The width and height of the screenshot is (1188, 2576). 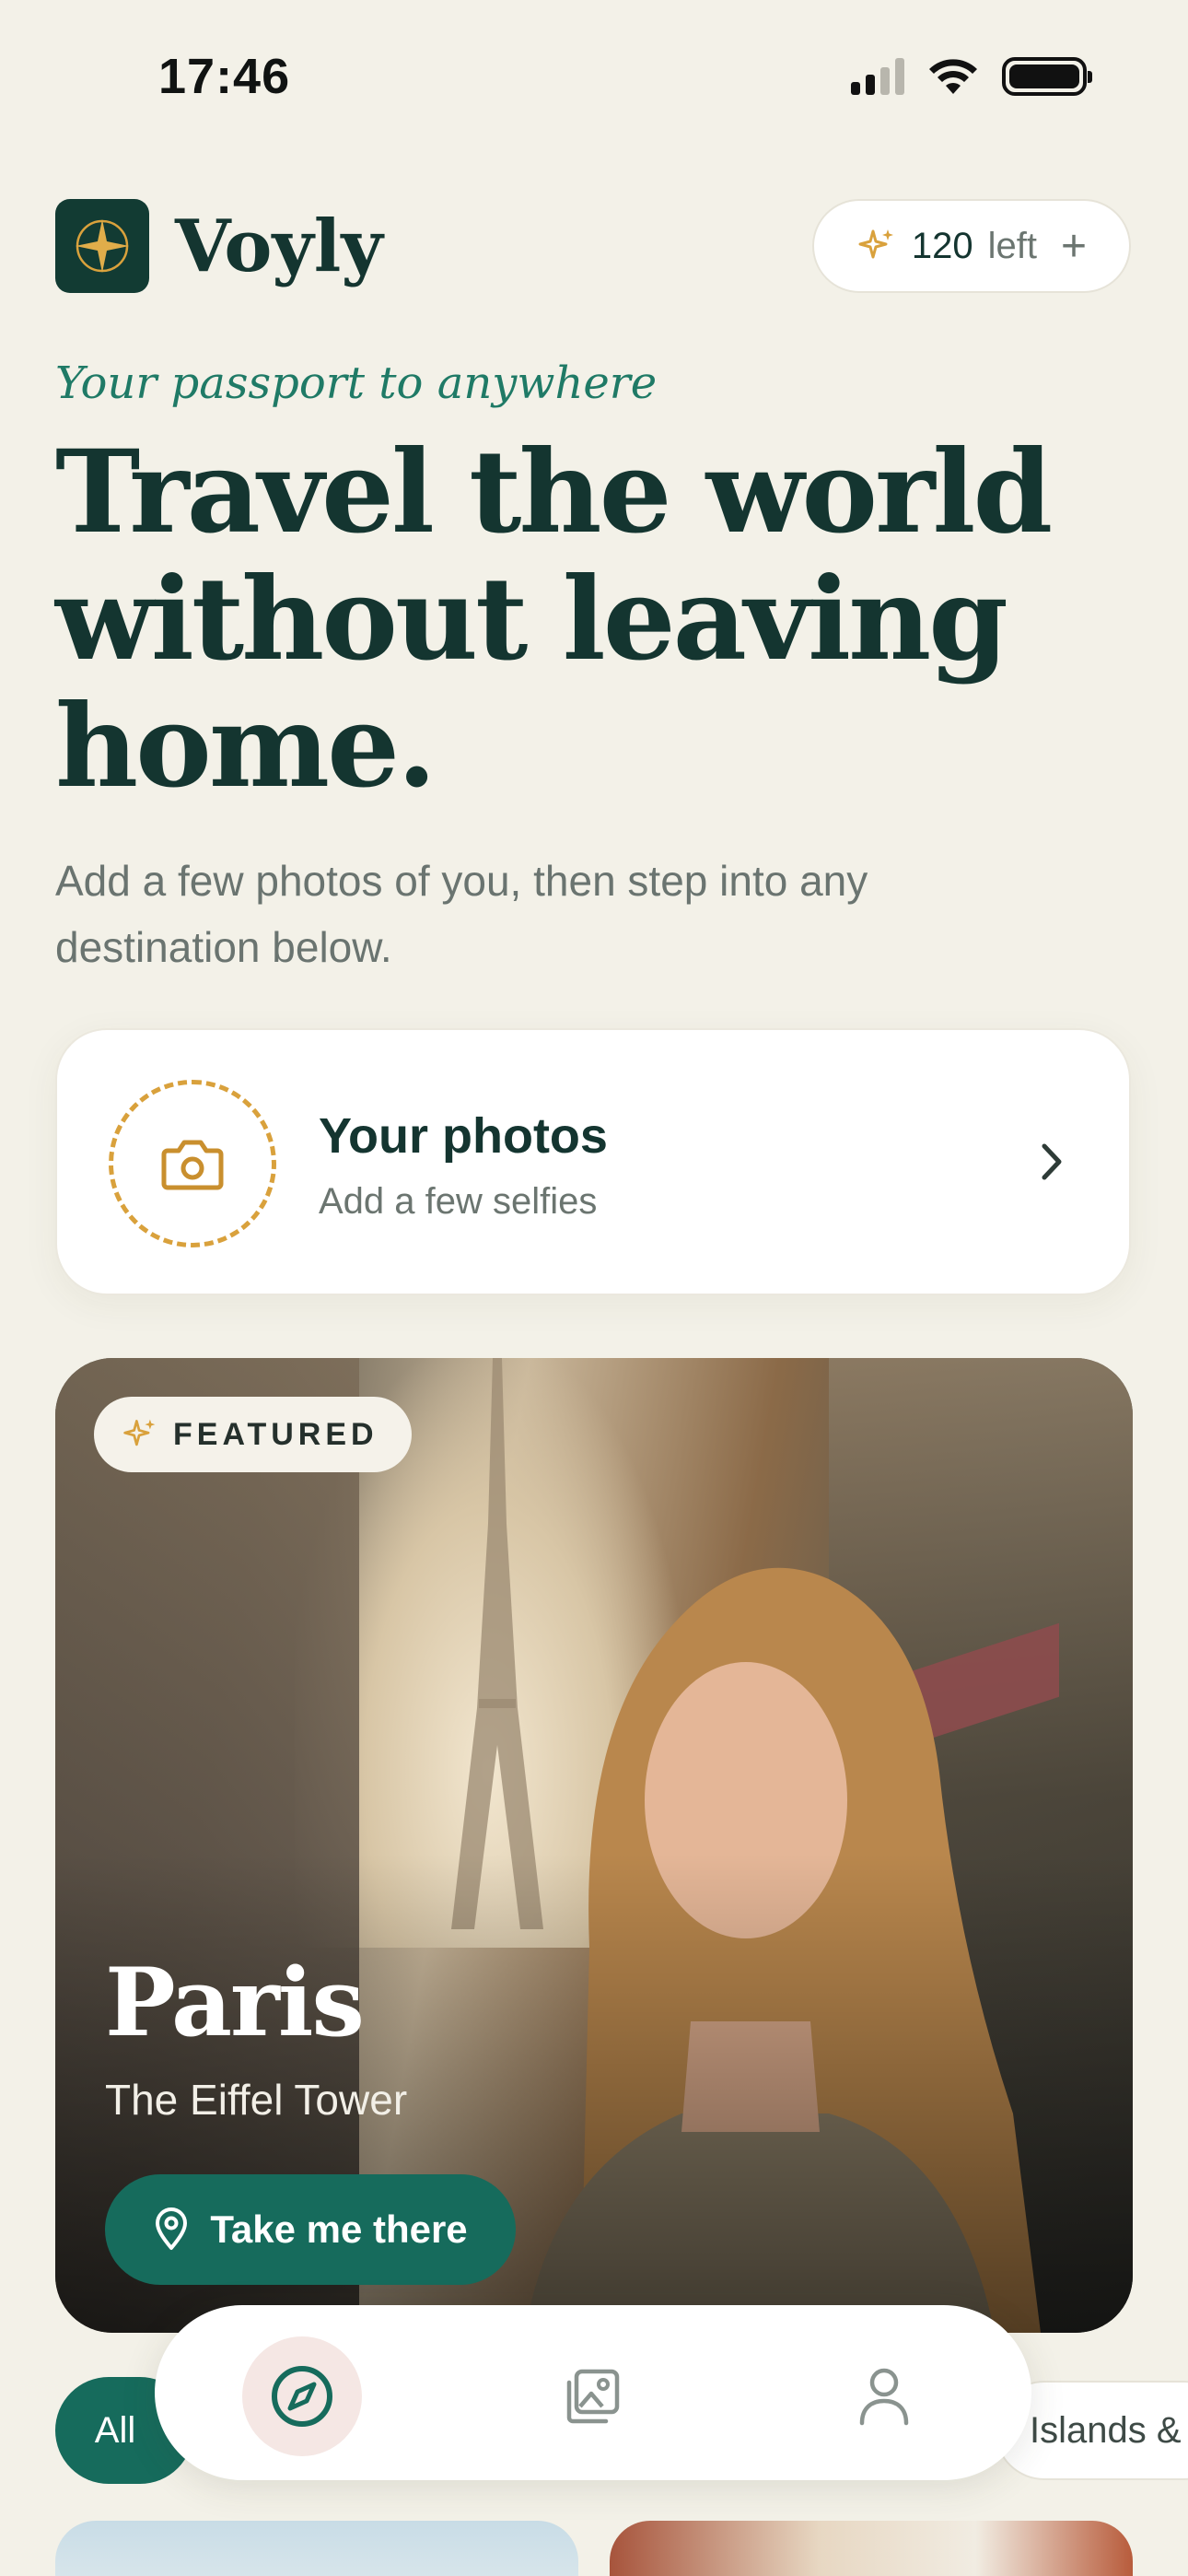 What do you see at coordinates (172, 2228) in the screenshot?
I see `location-pin-icon` at bounding box center [172, 2228].